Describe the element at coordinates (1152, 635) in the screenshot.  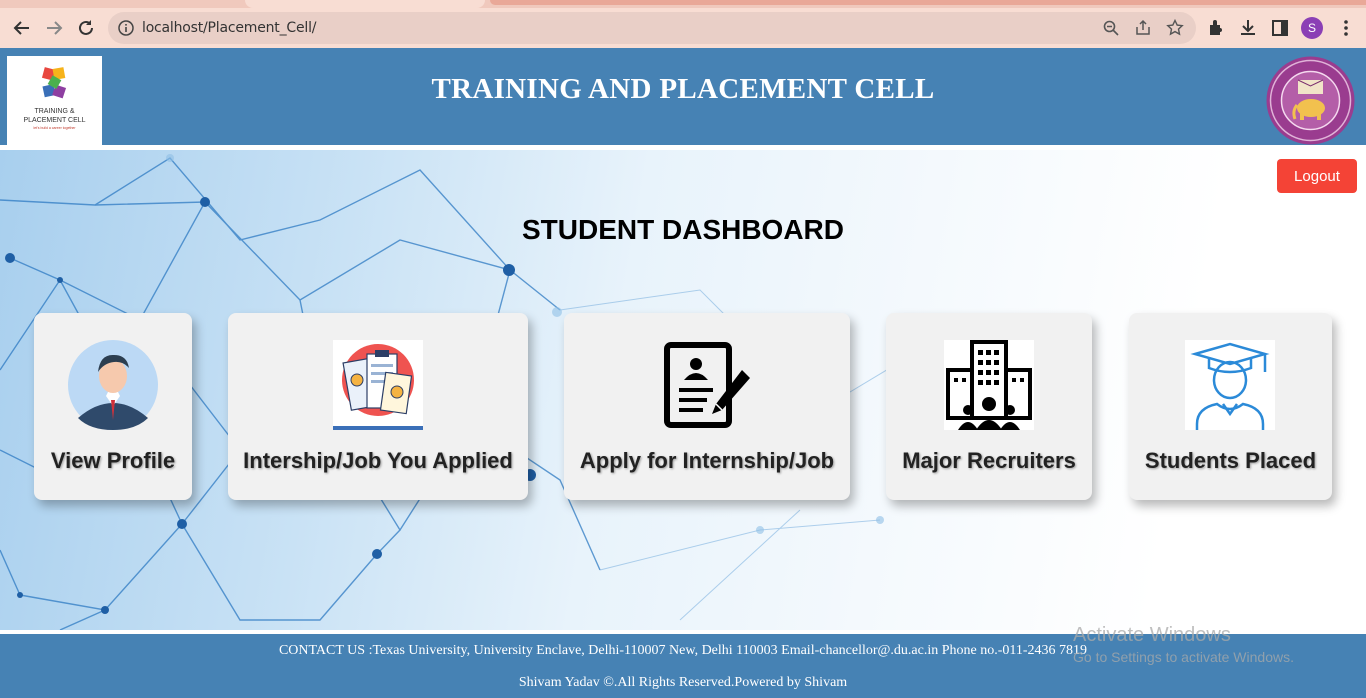
I see `watermark-title: Activate Windows` at that location.